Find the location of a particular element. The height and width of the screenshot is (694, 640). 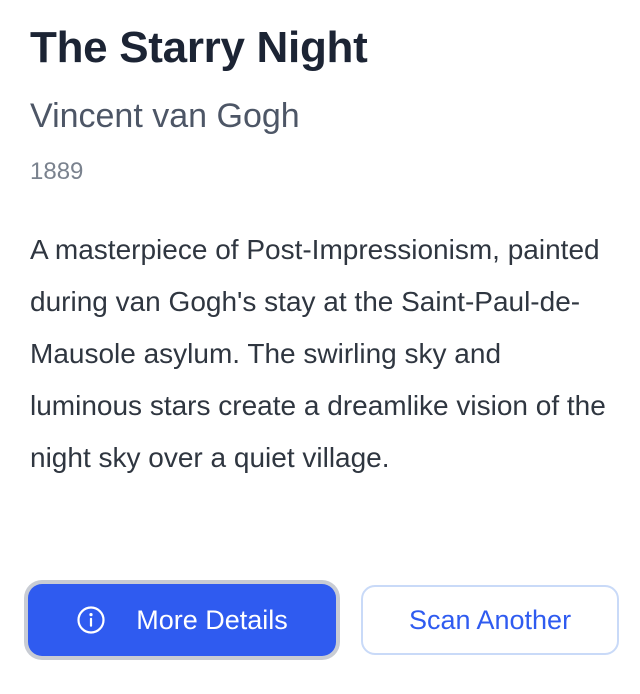

scan-another-button: Scan Another is located at coordinates (490, 620).